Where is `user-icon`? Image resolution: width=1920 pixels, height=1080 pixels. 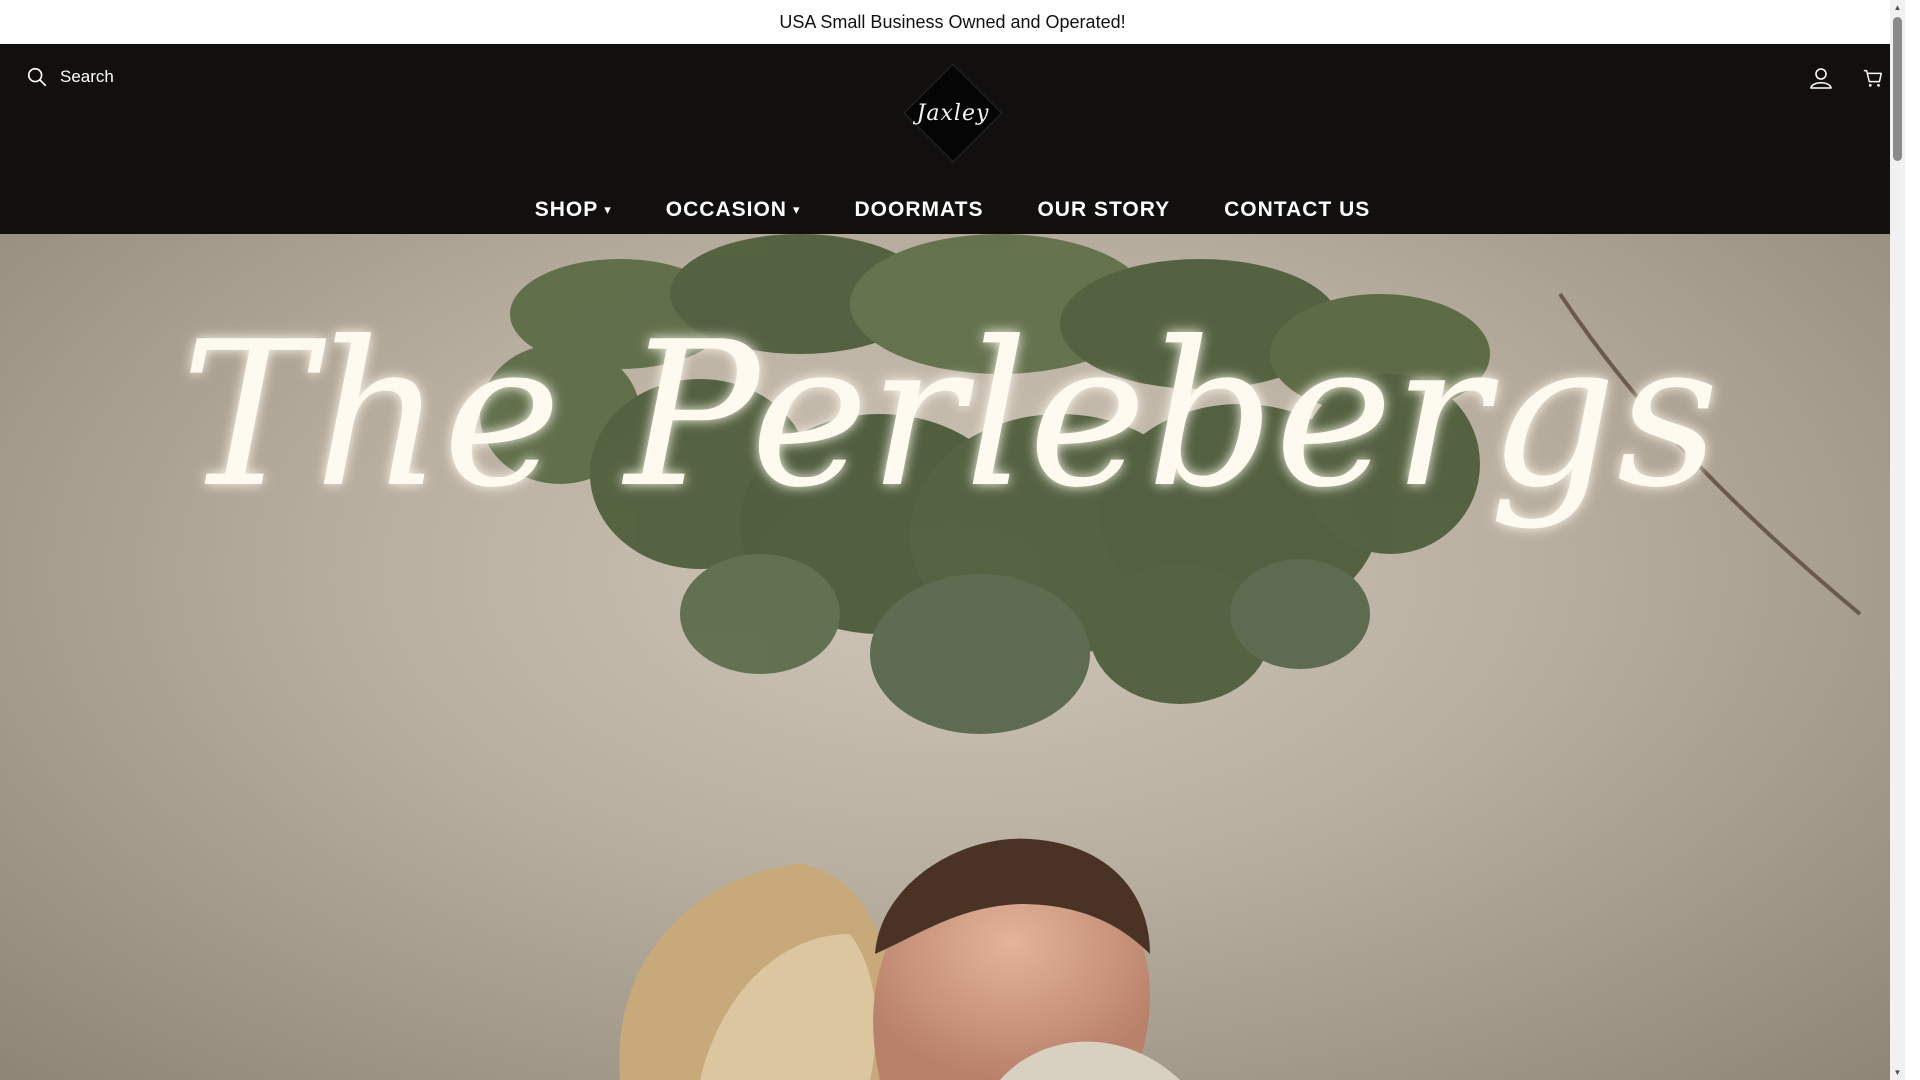 user-icon is located at coordinates (1821, 78).